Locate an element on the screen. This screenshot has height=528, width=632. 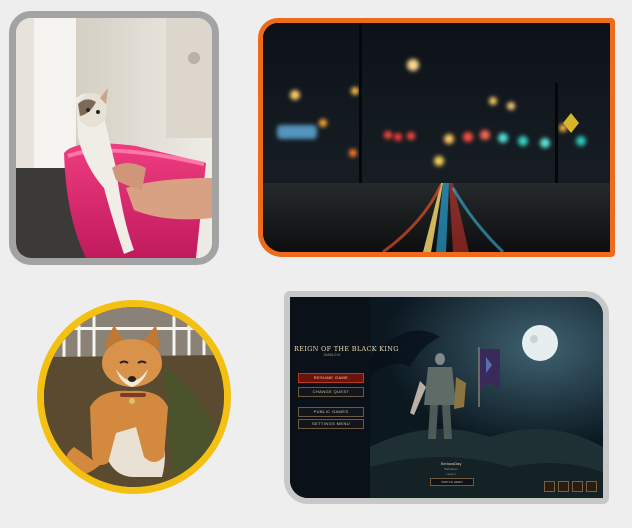
hero-level: Level 1 is located at coordinates (451, 474).